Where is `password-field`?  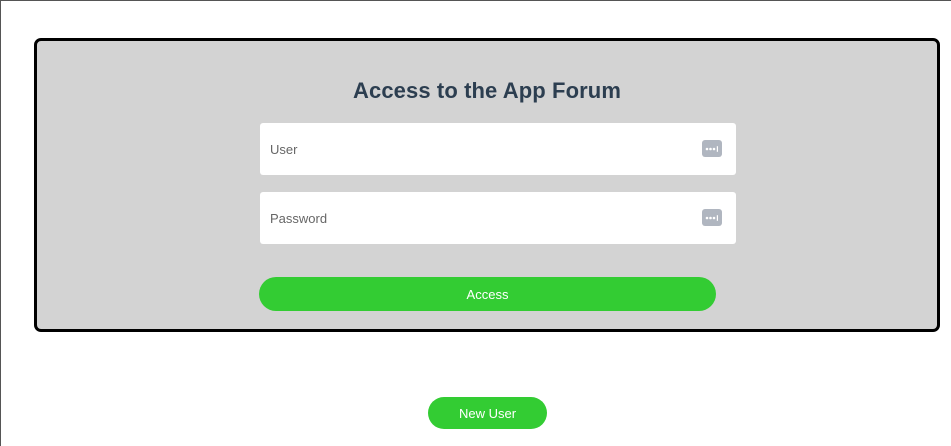 password-field is located at coordinates (498, 218).